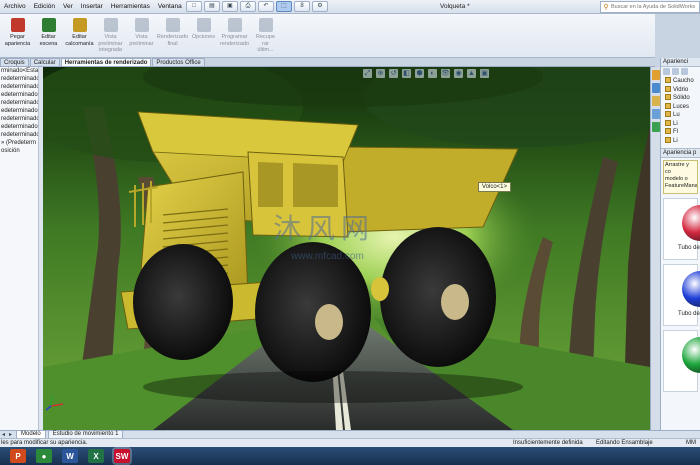 The image size is (700, 465). I want to click on zoom-to-fit-icon: ⤢, so click(367, 73).